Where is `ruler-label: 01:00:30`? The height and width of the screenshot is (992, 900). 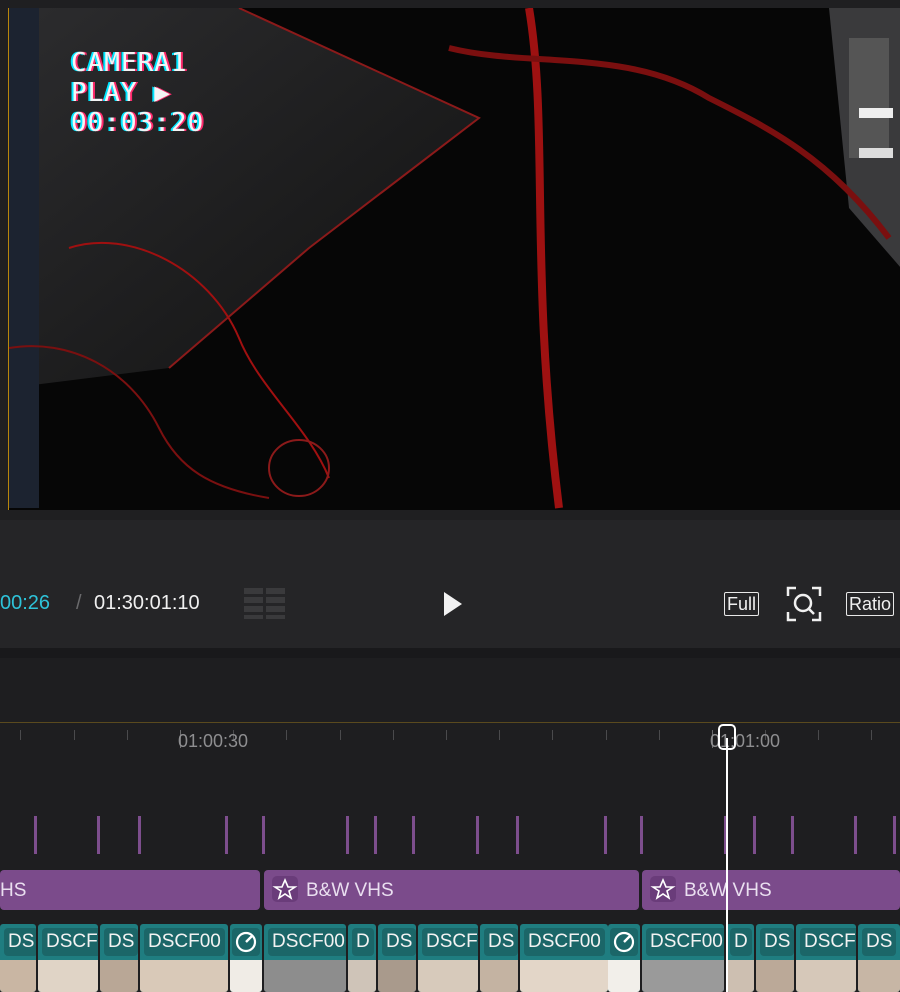
ruler-label: 01:00:30 is located at coordinates (213, 741).